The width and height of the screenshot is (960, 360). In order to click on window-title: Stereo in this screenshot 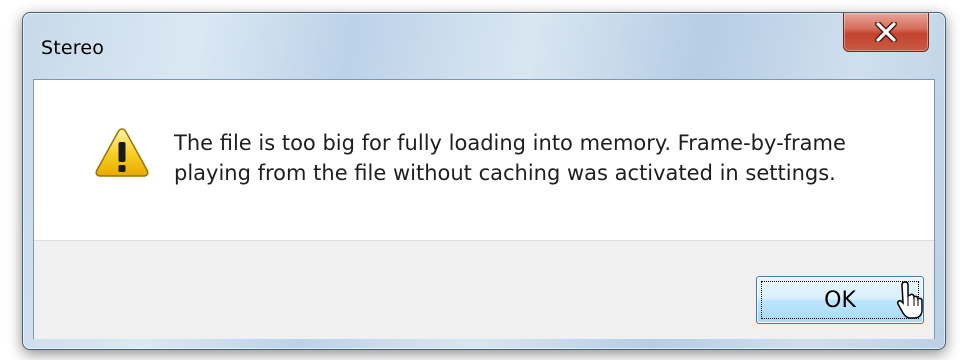, I will do `click(73, 48)`.